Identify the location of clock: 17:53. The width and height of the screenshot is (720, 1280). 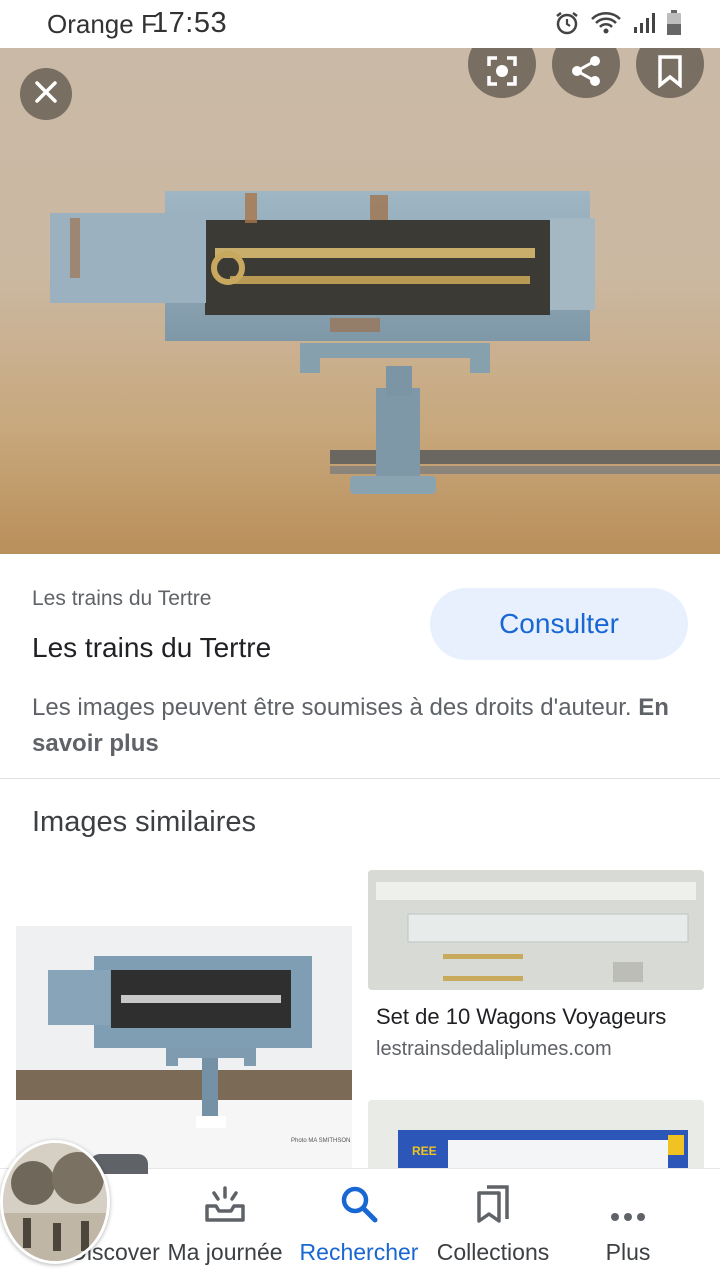
(190, 23).